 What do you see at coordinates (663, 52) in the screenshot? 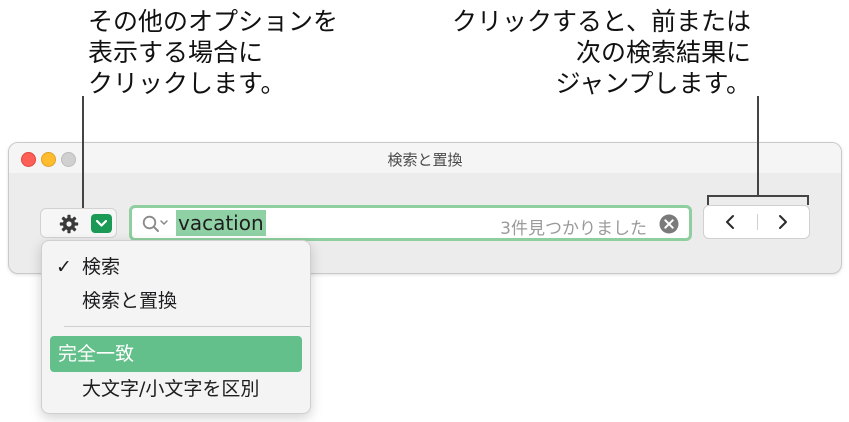
I see `callout-line: 次の検索結果に` at bounding box center [663, 52].